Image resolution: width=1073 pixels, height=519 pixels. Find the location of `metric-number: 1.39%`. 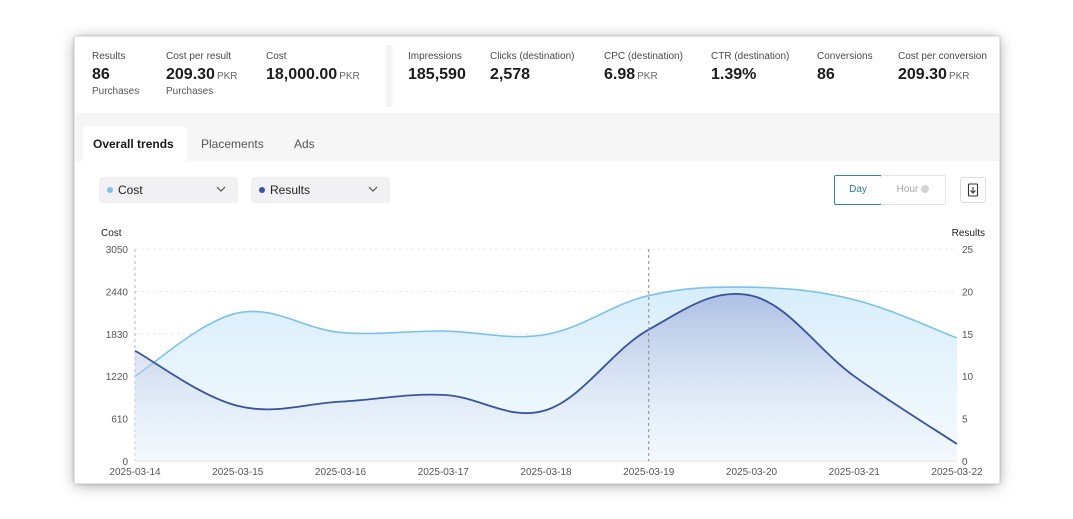

metric-number: 1.39% is located at coordinates (734, 74).